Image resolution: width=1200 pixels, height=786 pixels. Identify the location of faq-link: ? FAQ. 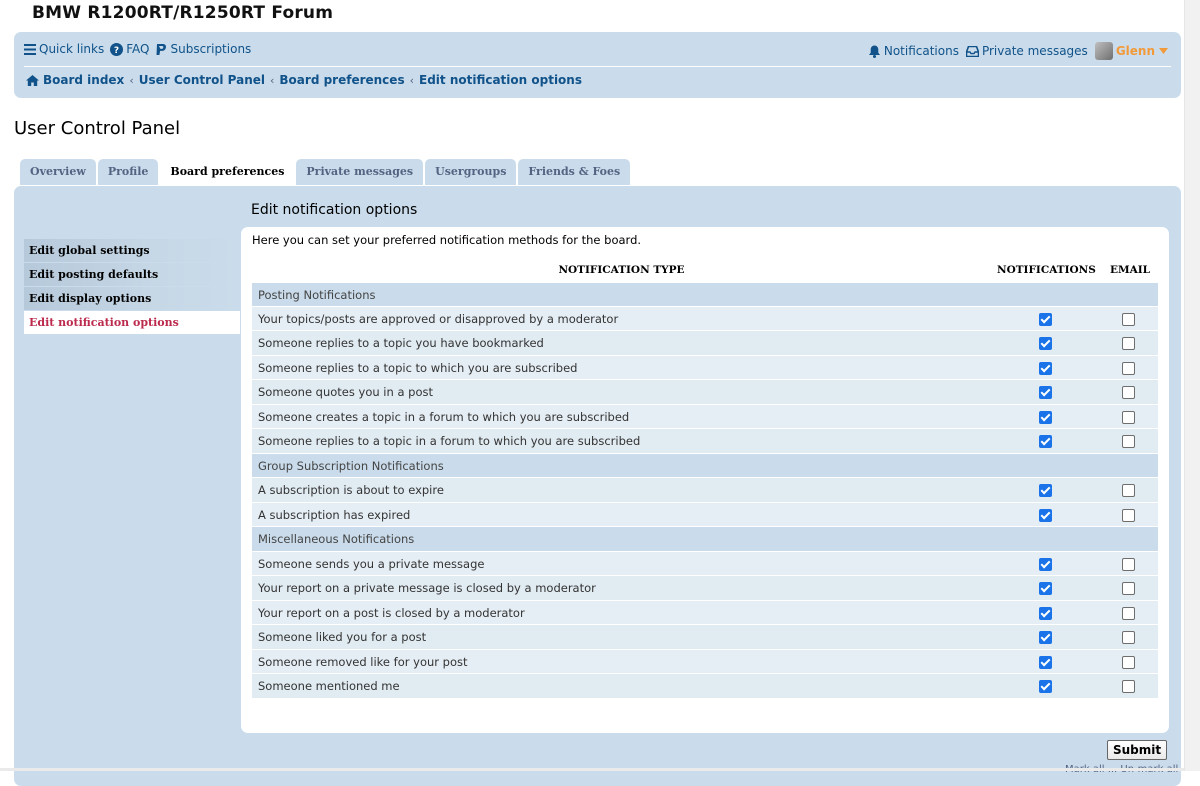
(129, 49).